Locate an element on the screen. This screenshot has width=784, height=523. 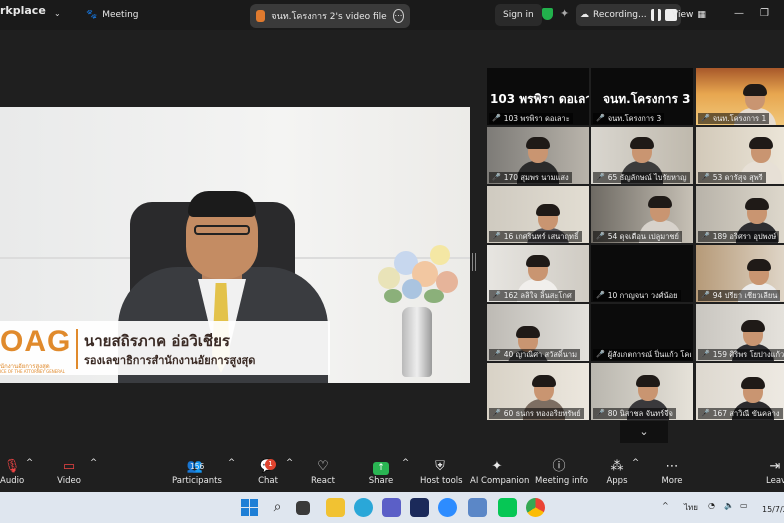
video-button: ▭ Video is located at coordinates (69, 472).